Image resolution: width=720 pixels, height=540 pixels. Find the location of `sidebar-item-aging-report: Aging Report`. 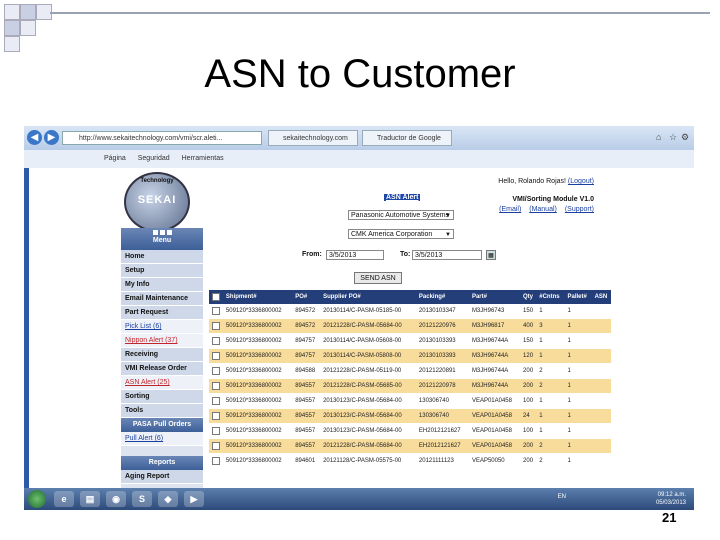

sidebar-item-aging-report: Aging Report is located at coordinates (162, 477).